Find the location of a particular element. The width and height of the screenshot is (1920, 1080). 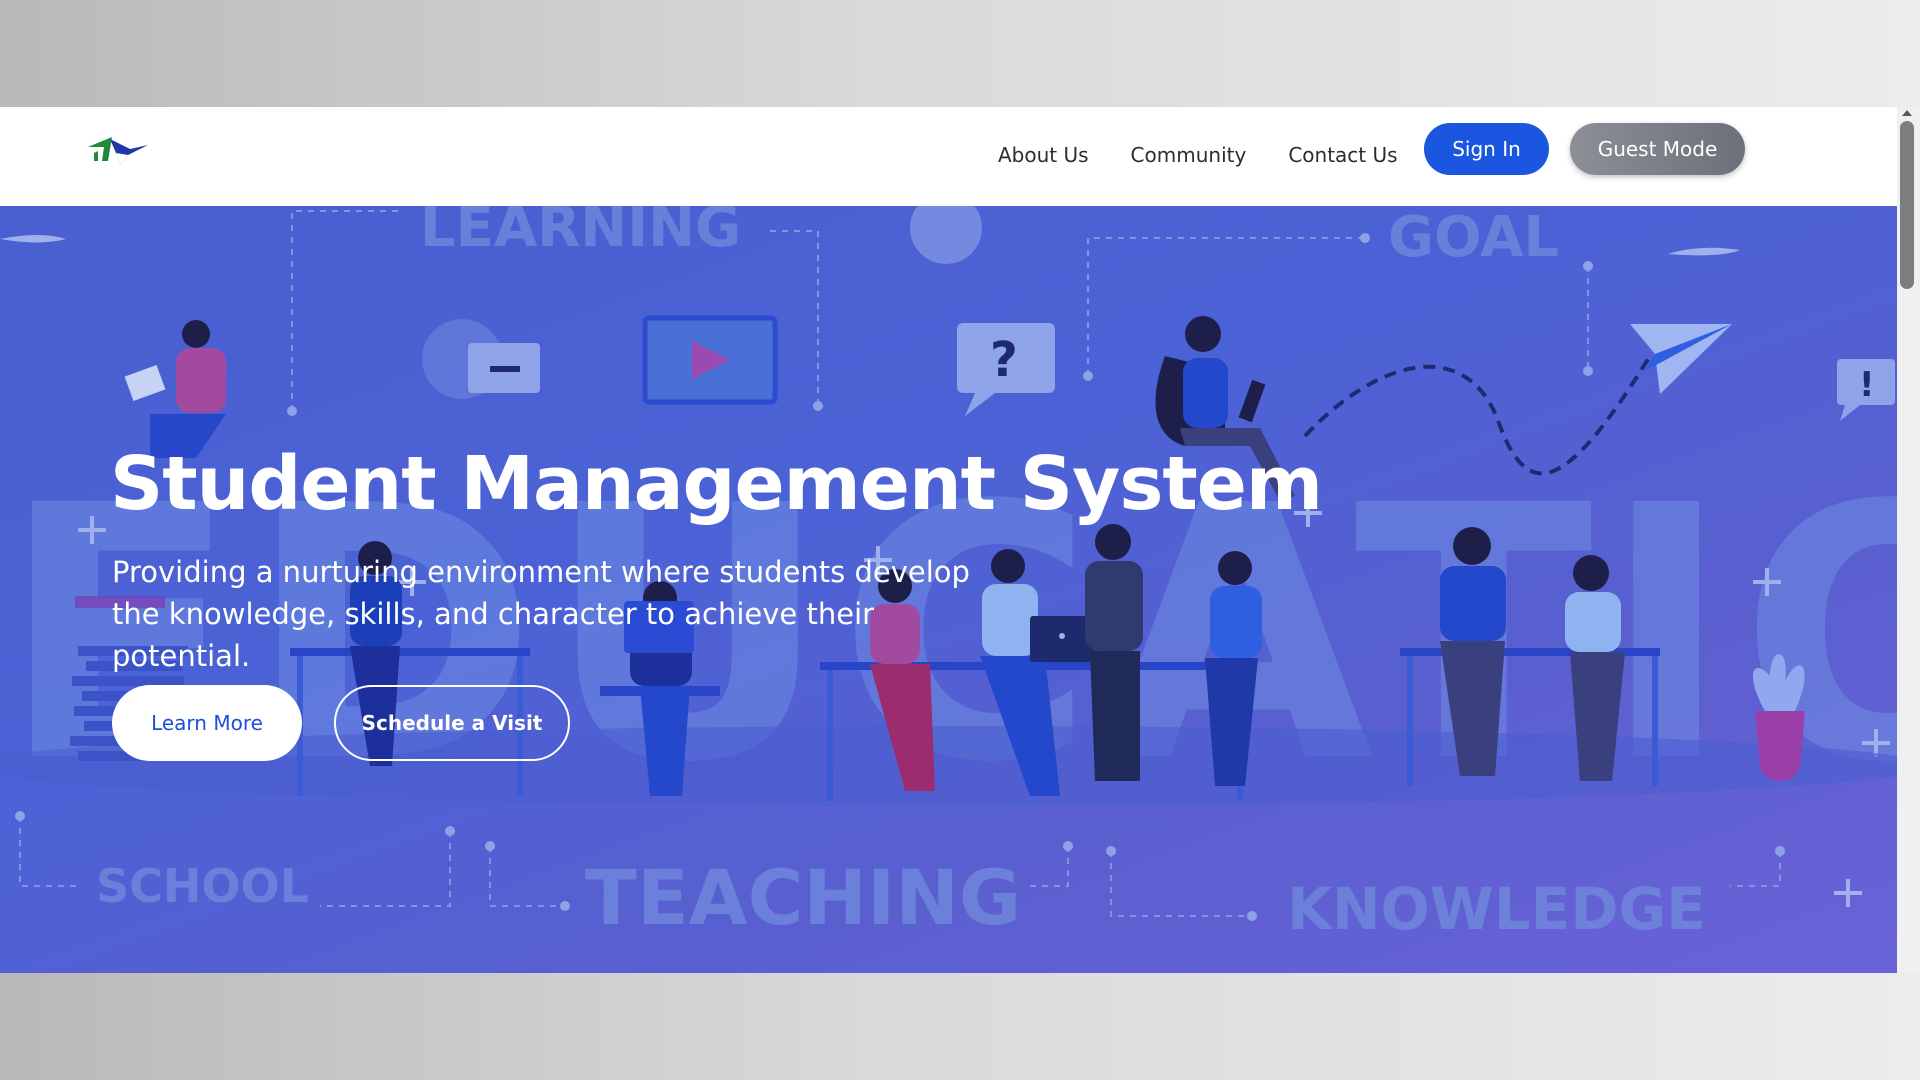

schedule-visit-button: Schedule a Visit is located at coordinates (452, 723).